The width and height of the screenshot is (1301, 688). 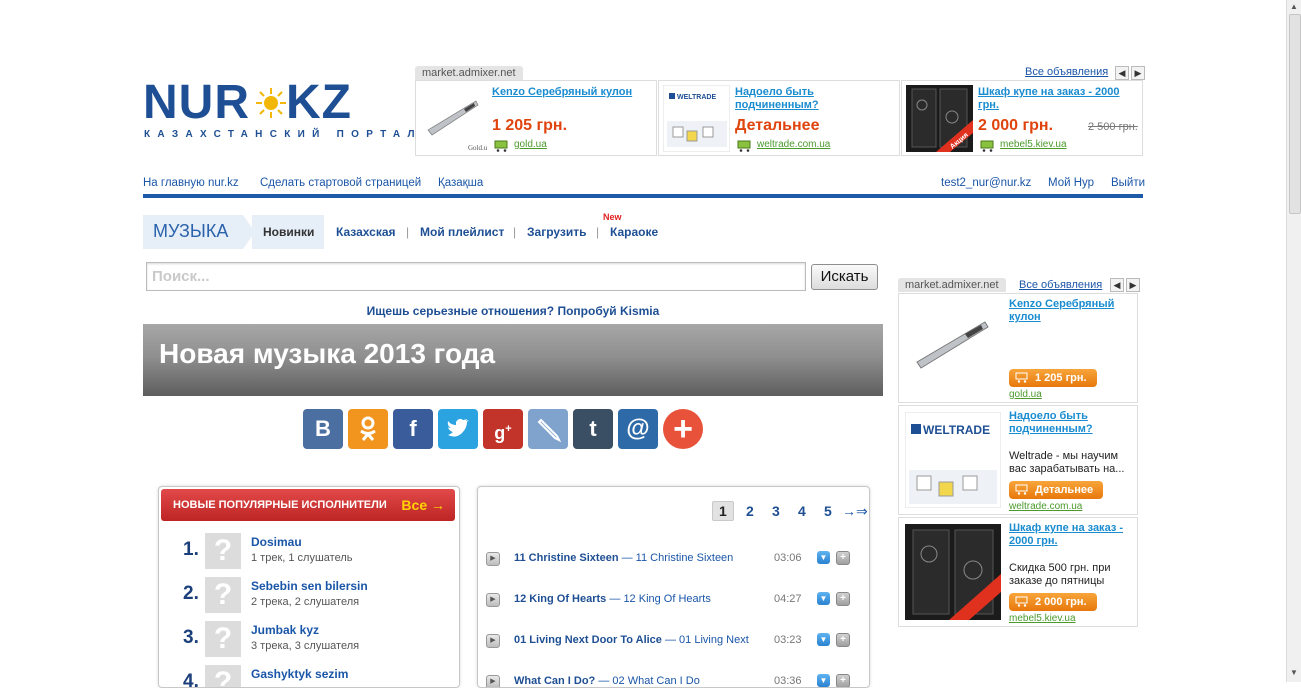 I want to click on all-artists-link: Все →, so click(x=423, y=505).